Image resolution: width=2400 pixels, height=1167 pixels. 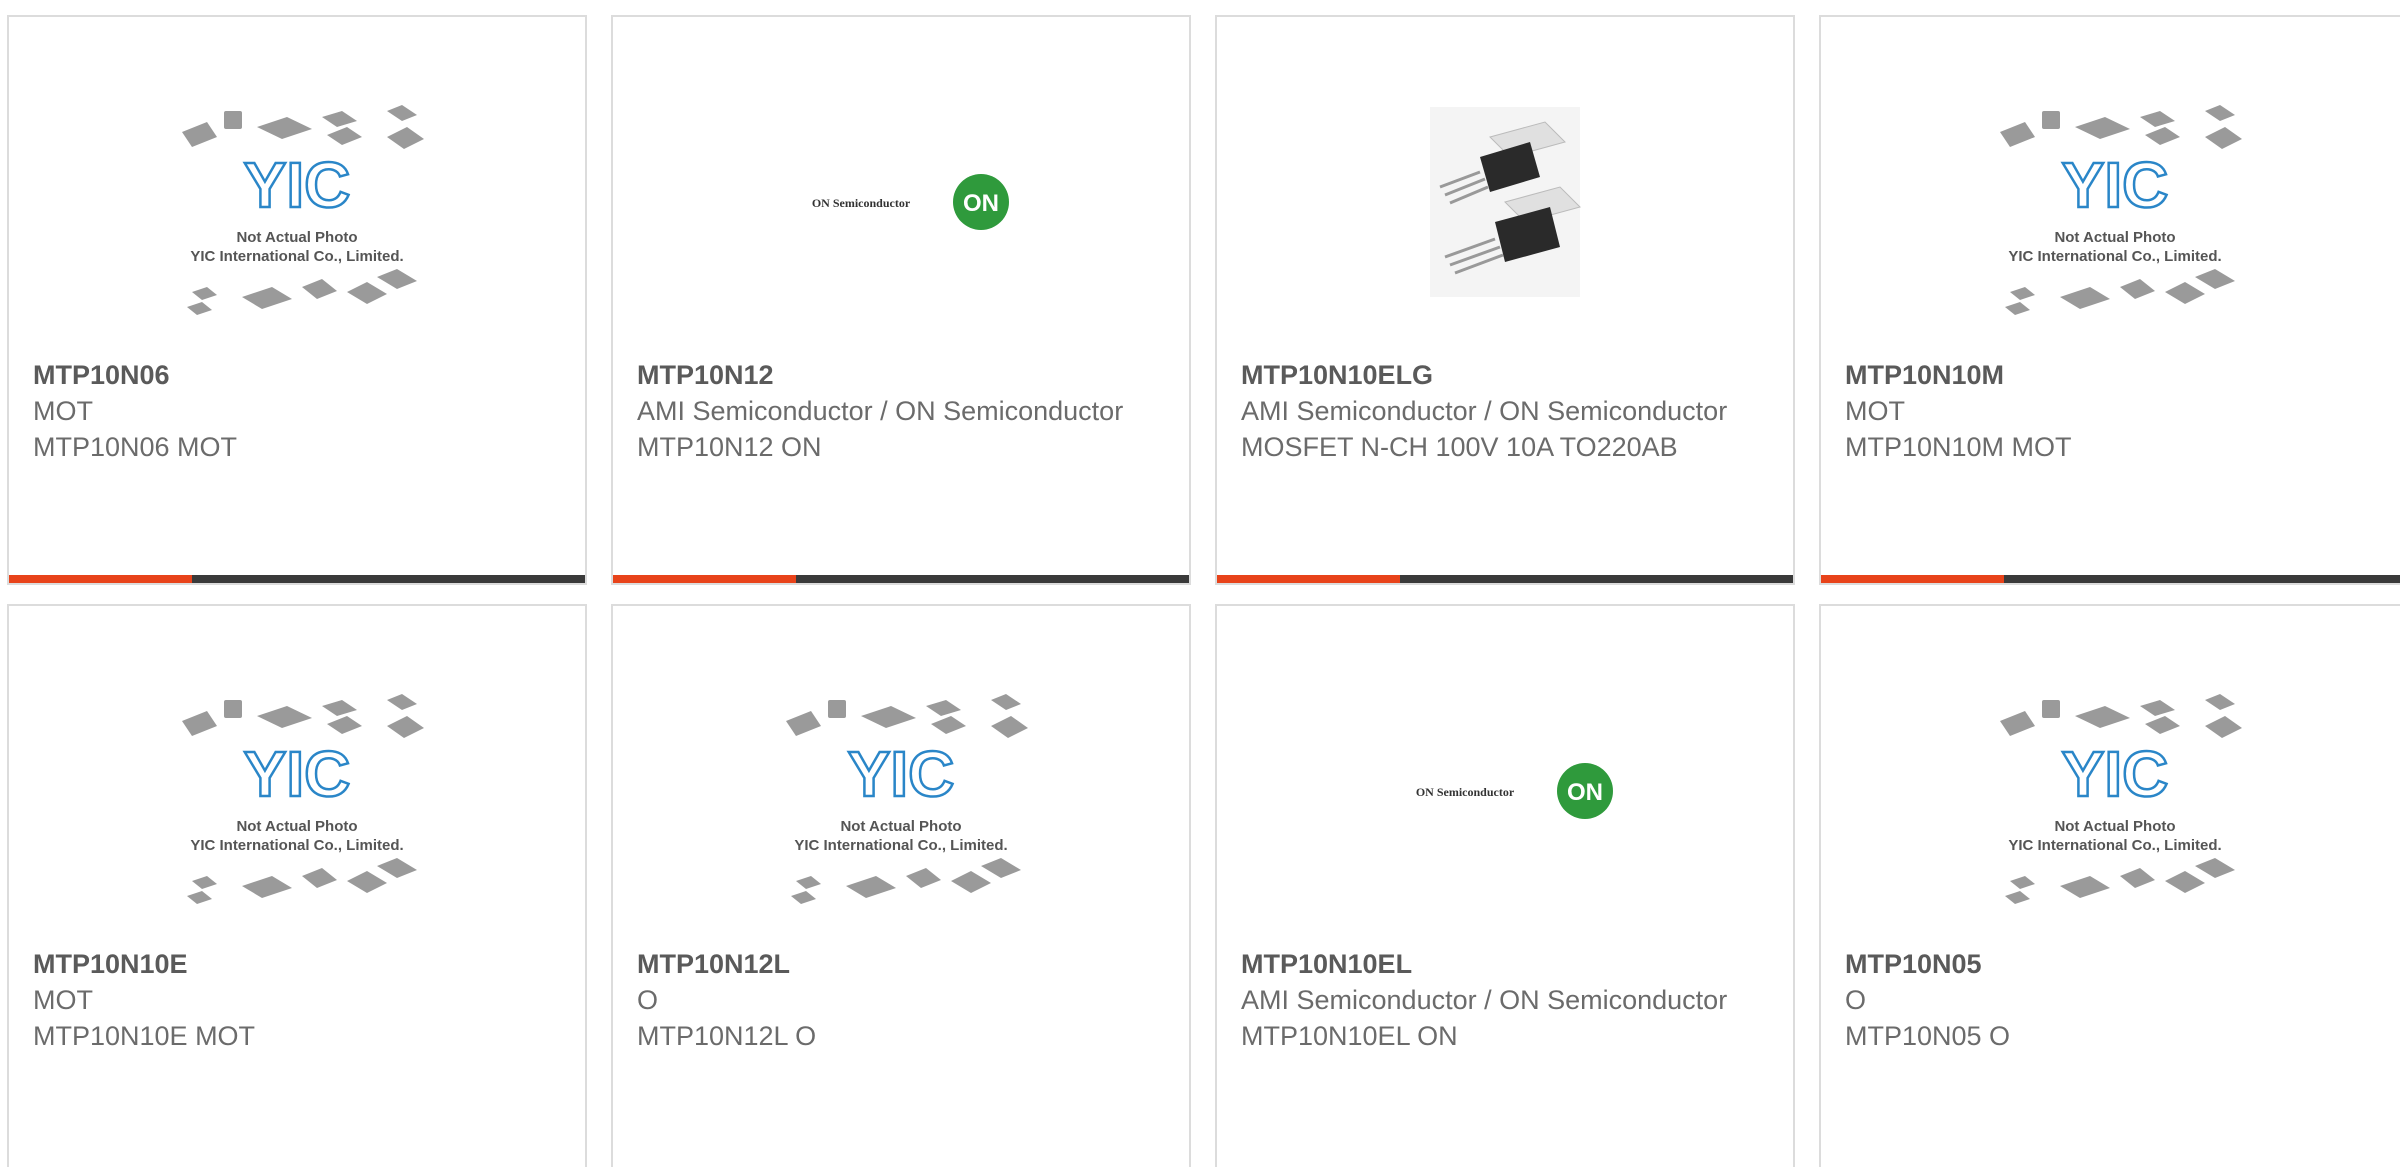 I want to click on to220-package-image, so click(x=1505, y=202).